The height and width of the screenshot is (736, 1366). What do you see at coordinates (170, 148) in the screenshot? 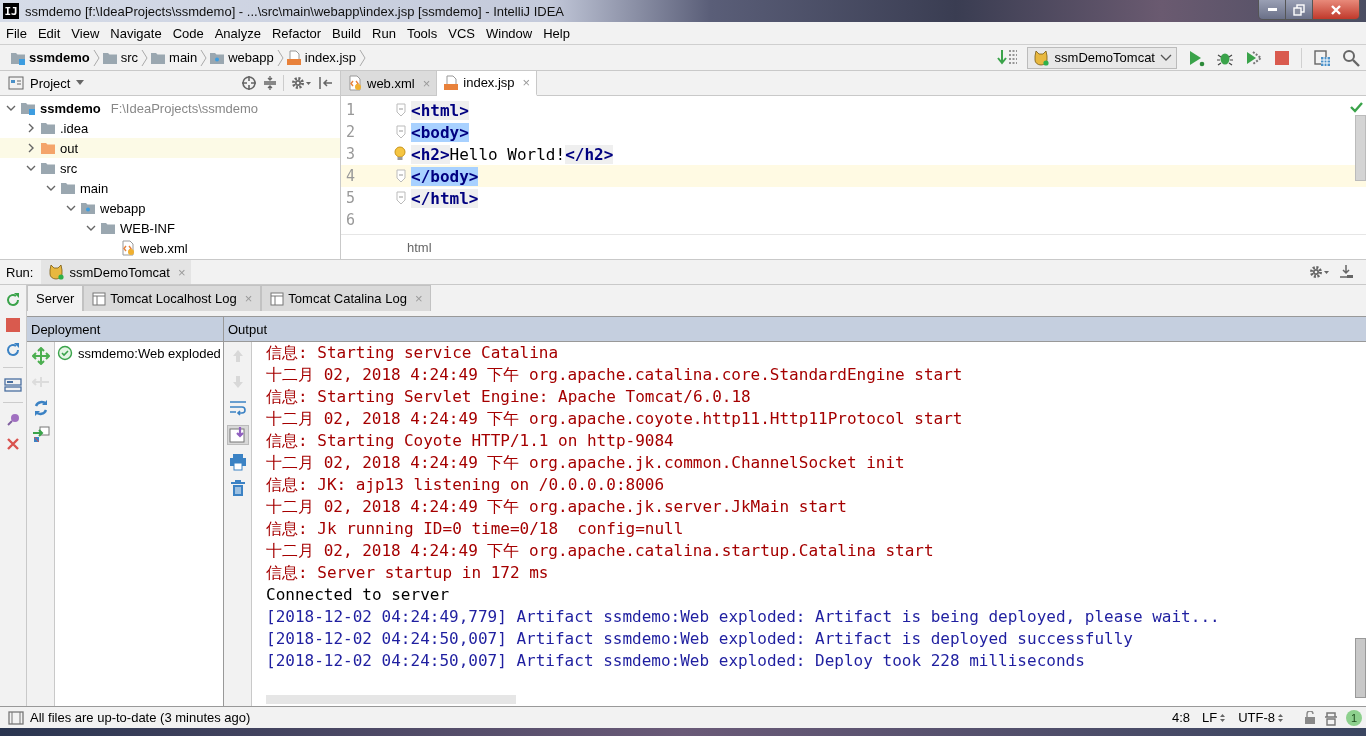
I see `tree-item: out` at bounding box center [170, 148].